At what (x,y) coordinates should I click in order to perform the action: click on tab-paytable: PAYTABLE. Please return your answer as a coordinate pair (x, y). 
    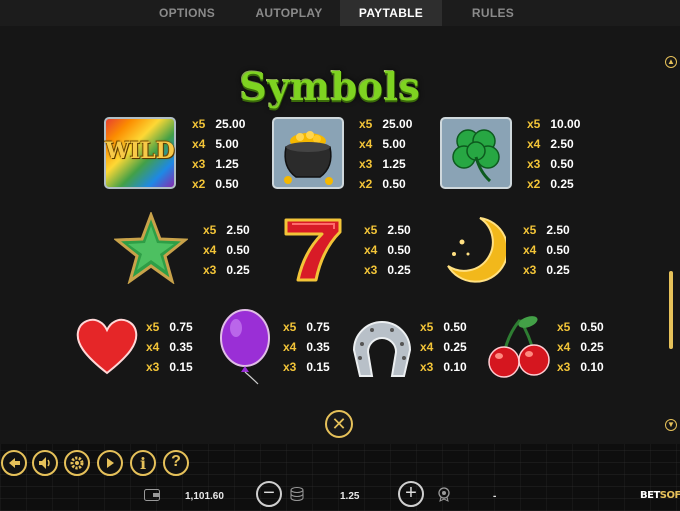
    Looking at the image, I should click on (391, 13).